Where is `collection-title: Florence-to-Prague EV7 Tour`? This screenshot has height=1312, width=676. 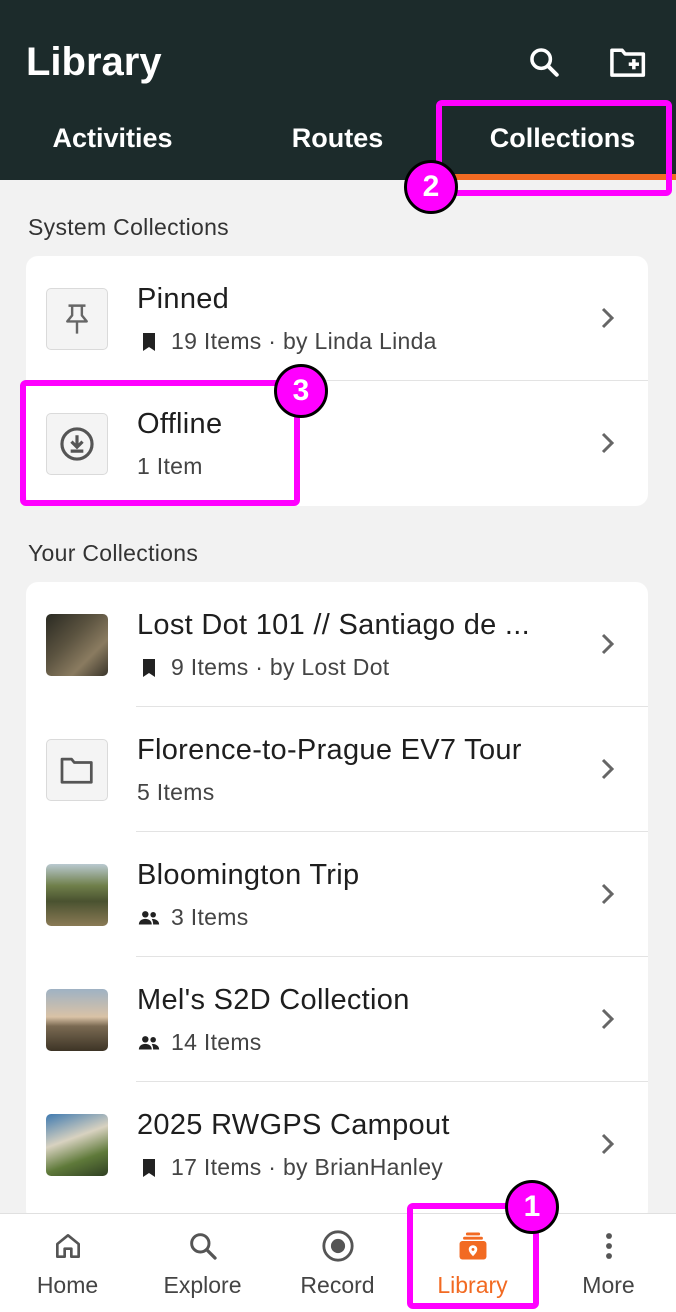
collection-title: Florence-to-Prague EV7 Tour is located at coordinates (329, 750).